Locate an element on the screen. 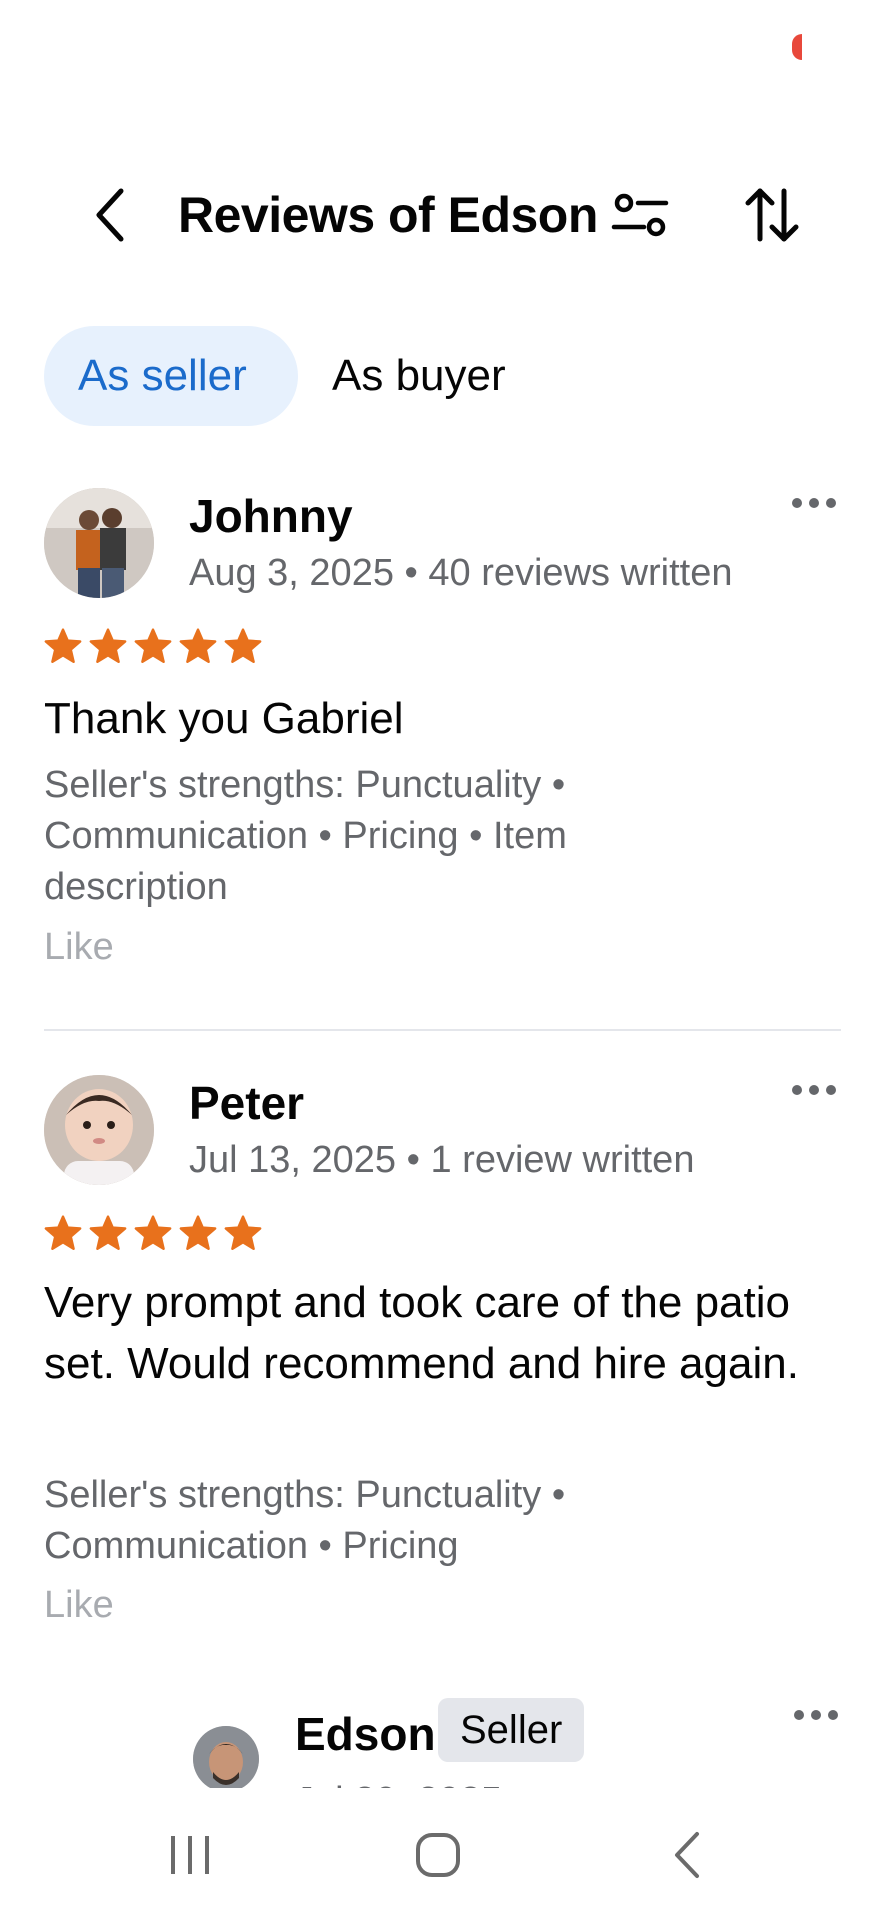 This screenshot has width=885, height=1920. home-icon is located at coordinates (438, 1855).